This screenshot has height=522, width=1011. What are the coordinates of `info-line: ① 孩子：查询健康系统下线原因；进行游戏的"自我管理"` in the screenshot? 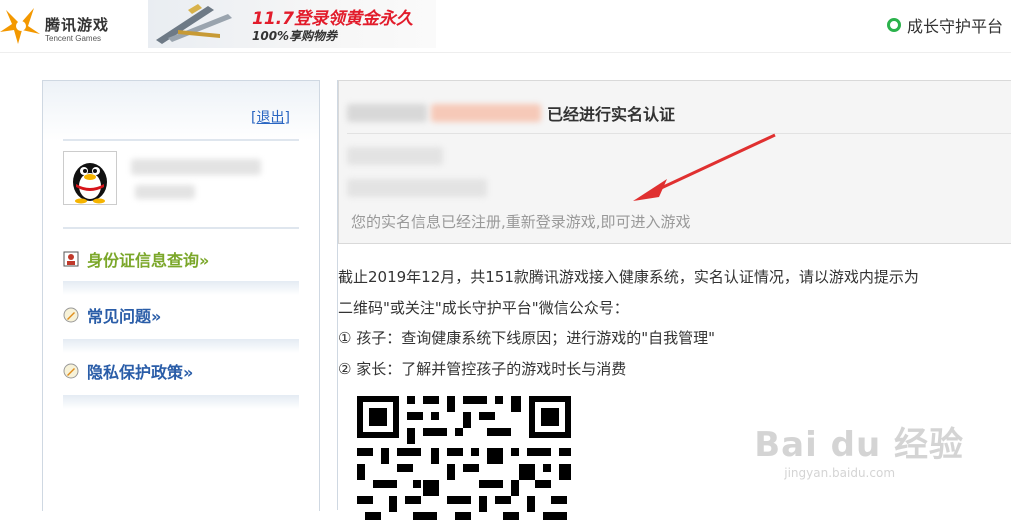 It's located at (527, 338).